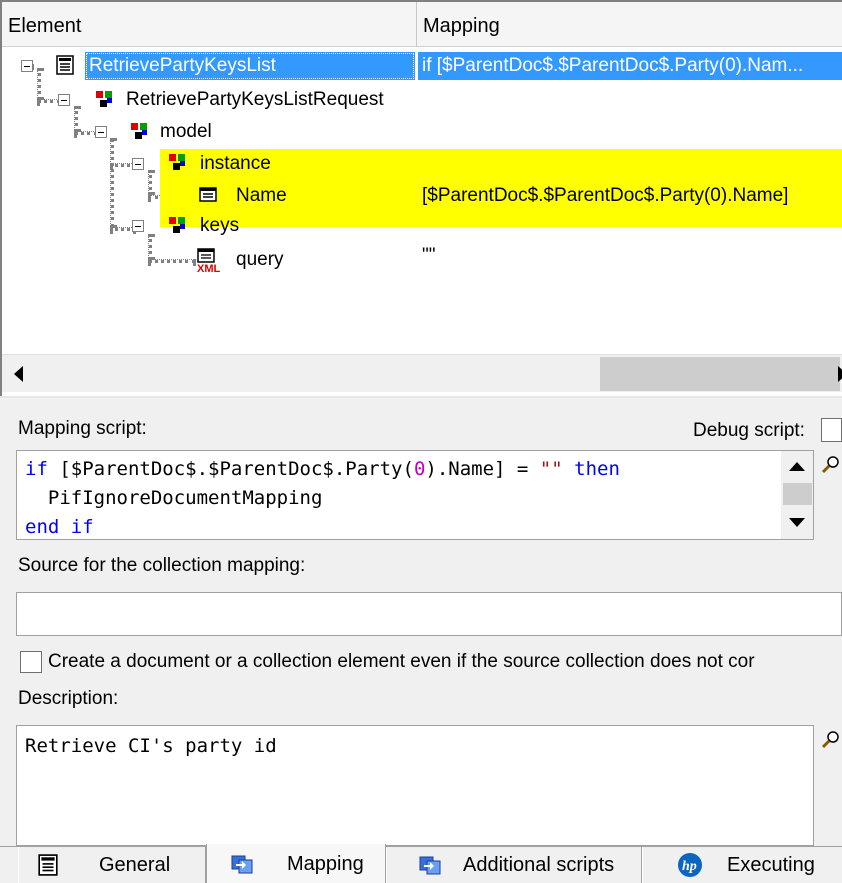 This screenshot has height=883, width=842. What do you see at coordinates (429, 614) in the screenshot?
I see `collection-source-input` at bounding box center [429, 614].